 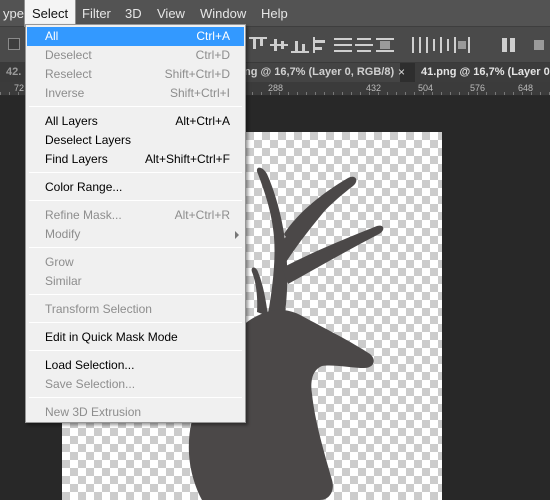 What do you see at coordinates (52, 36) in the screenshot?
I see `menu-item-label: All` at bounding box center [52, 36].